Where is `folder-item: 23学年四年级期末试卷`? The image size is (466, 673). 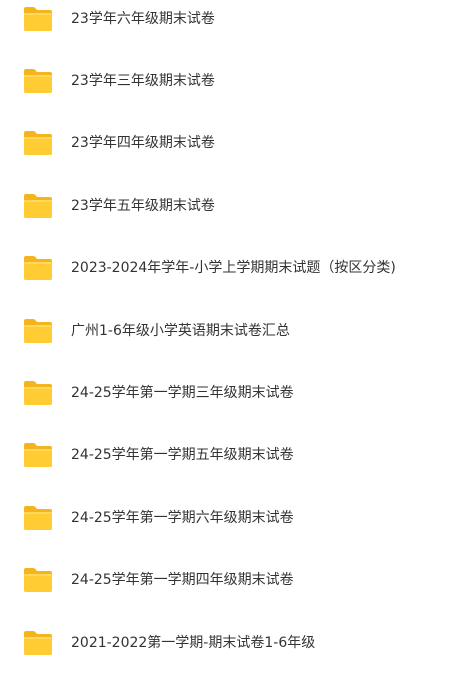 folder-item: 23学年四年级期末试卷 is located at coordinates (233, 144).